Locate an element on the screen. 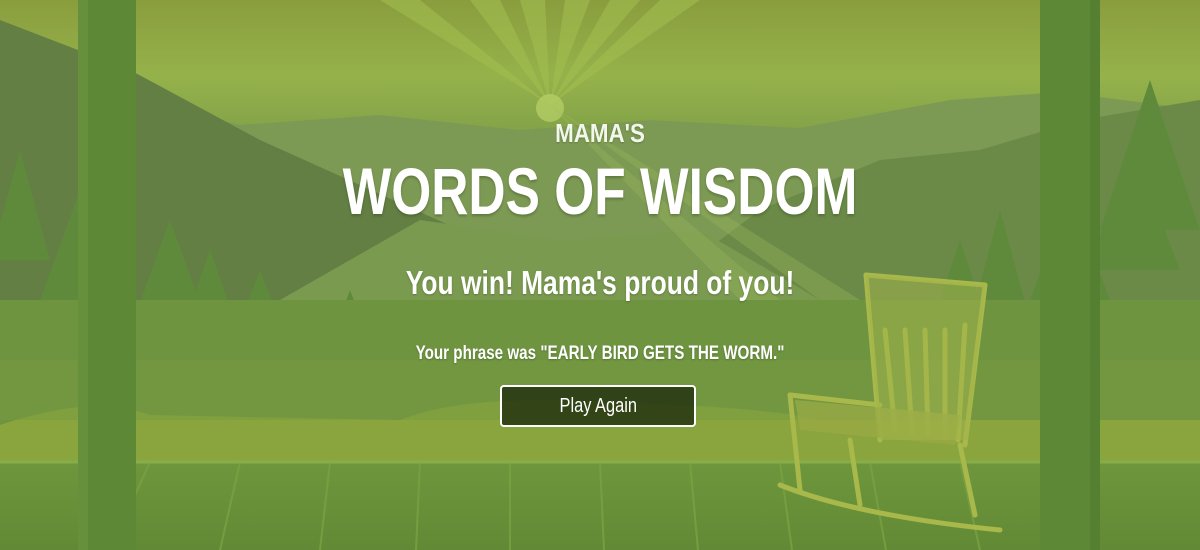  play-again-button: Play Again is located at coordinates (598, 406).